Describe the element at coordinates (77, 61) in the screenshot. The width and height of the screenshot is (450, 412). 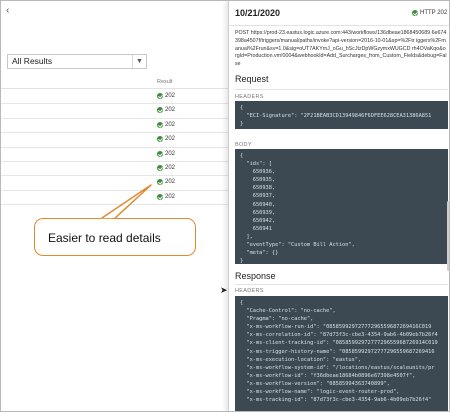
I see `results-filter-dropdown: All Results ▼` at that location.